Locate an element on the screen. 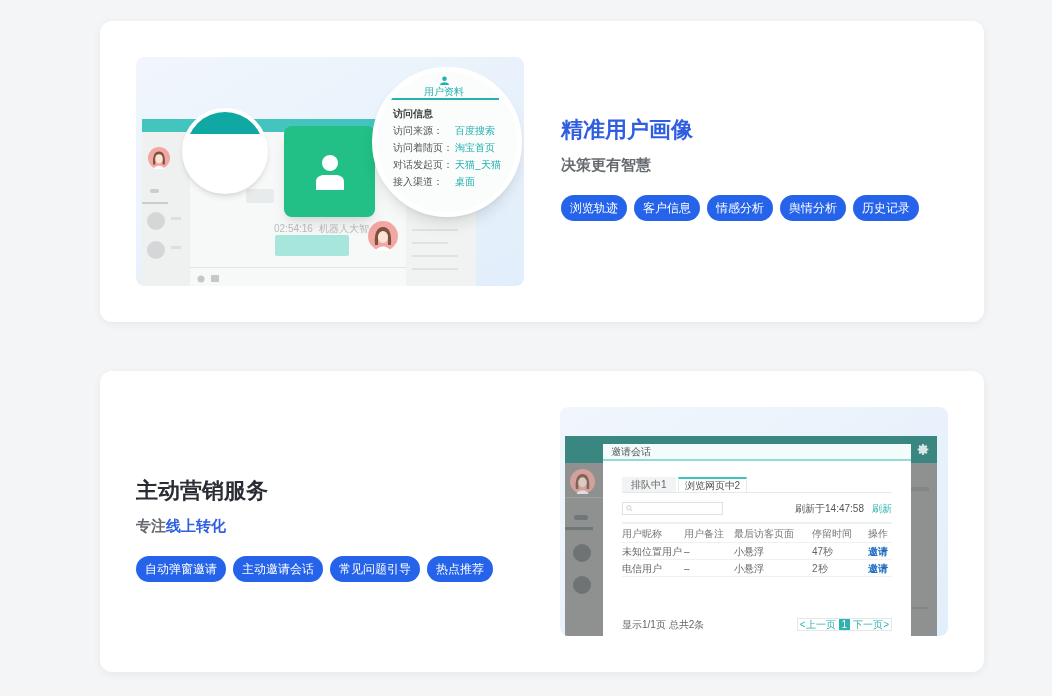 The width and height of the screenshot is (1052, 696). next-page-link: 下一页> is located at coordinates (871, 624).